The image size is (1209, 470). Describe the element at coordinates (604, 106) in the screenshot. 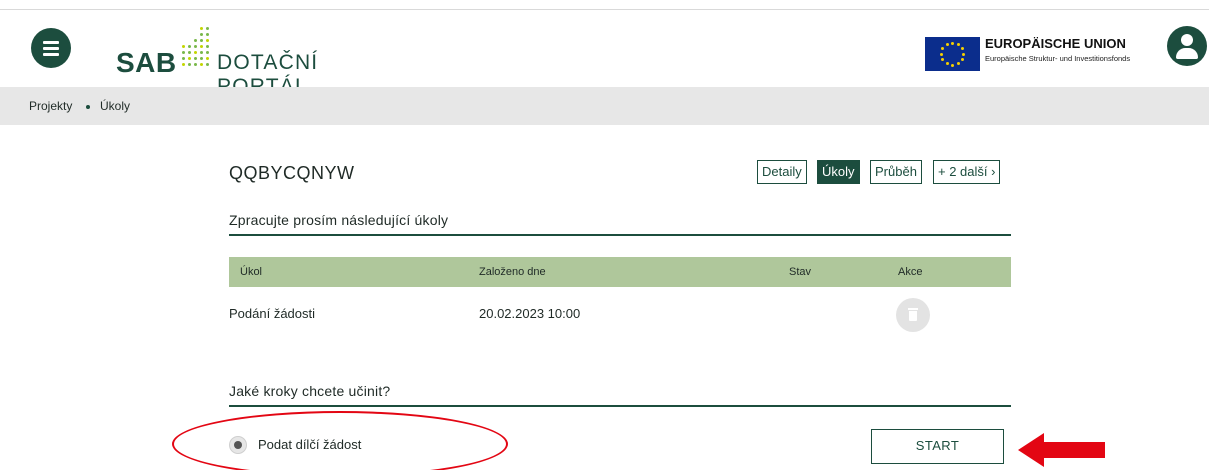

I see `breadcrumb: Projekty Úkoly` at that location.